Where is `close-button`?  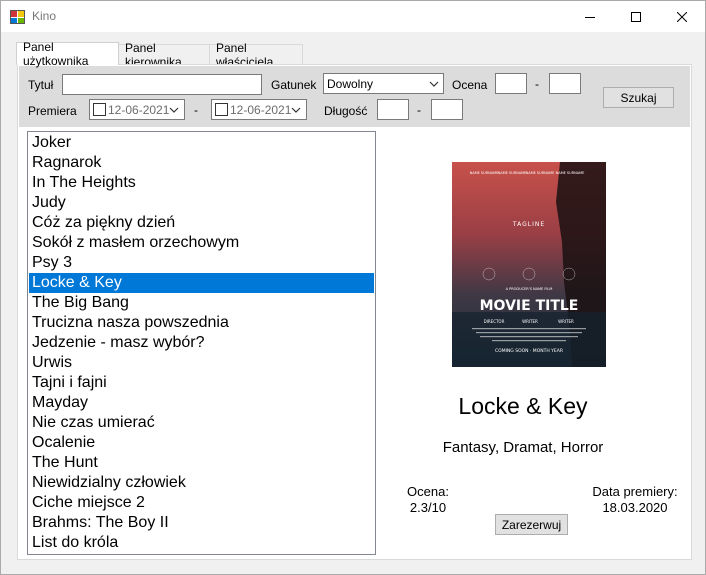
close-button is located at coordinates (682, 16).